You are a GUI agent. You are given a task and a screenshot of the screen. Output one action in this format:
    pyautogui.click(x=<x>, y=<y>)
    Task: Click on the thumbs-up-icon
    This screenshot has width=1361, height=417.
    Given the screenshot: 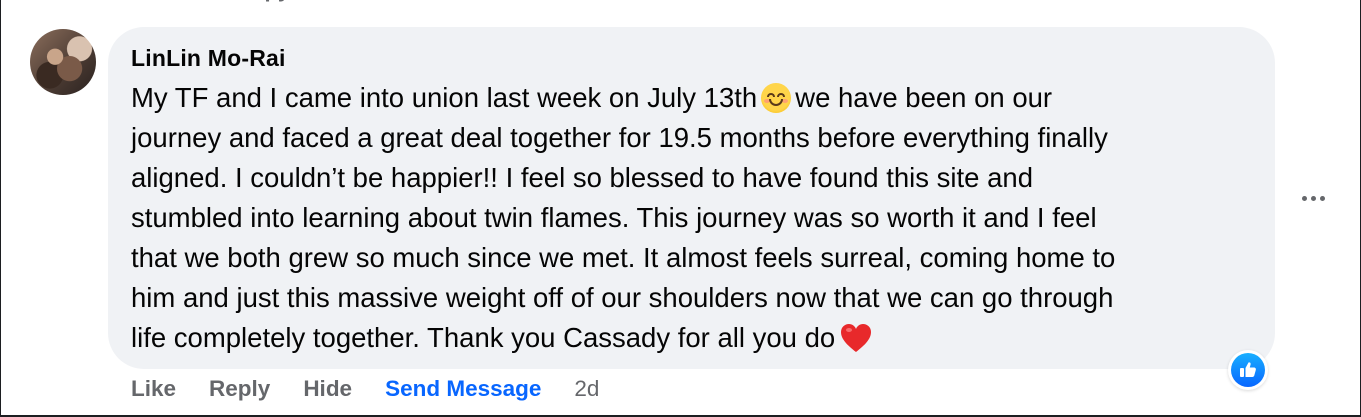 What is the action you would take?
    pyautogui.click(x=1248, y=369)
    